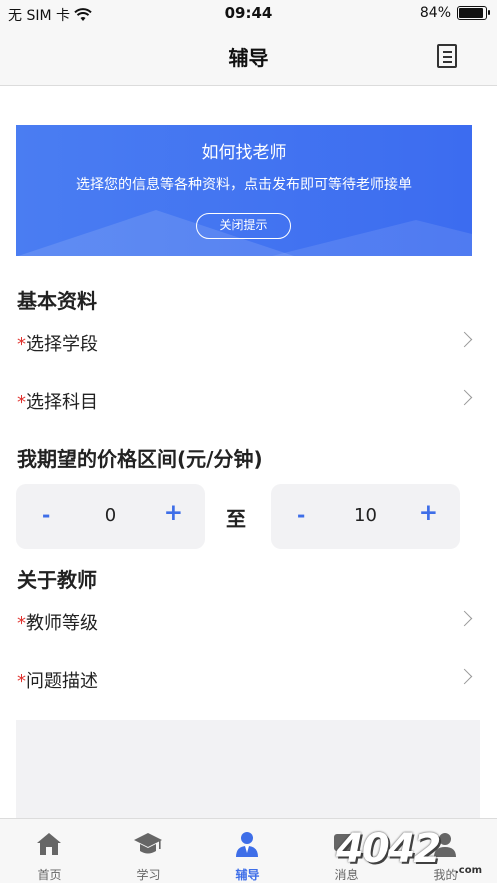 The height and width of the screenshot is (883, 497). I want to click on max-increase-button: +, so click(428, 513).